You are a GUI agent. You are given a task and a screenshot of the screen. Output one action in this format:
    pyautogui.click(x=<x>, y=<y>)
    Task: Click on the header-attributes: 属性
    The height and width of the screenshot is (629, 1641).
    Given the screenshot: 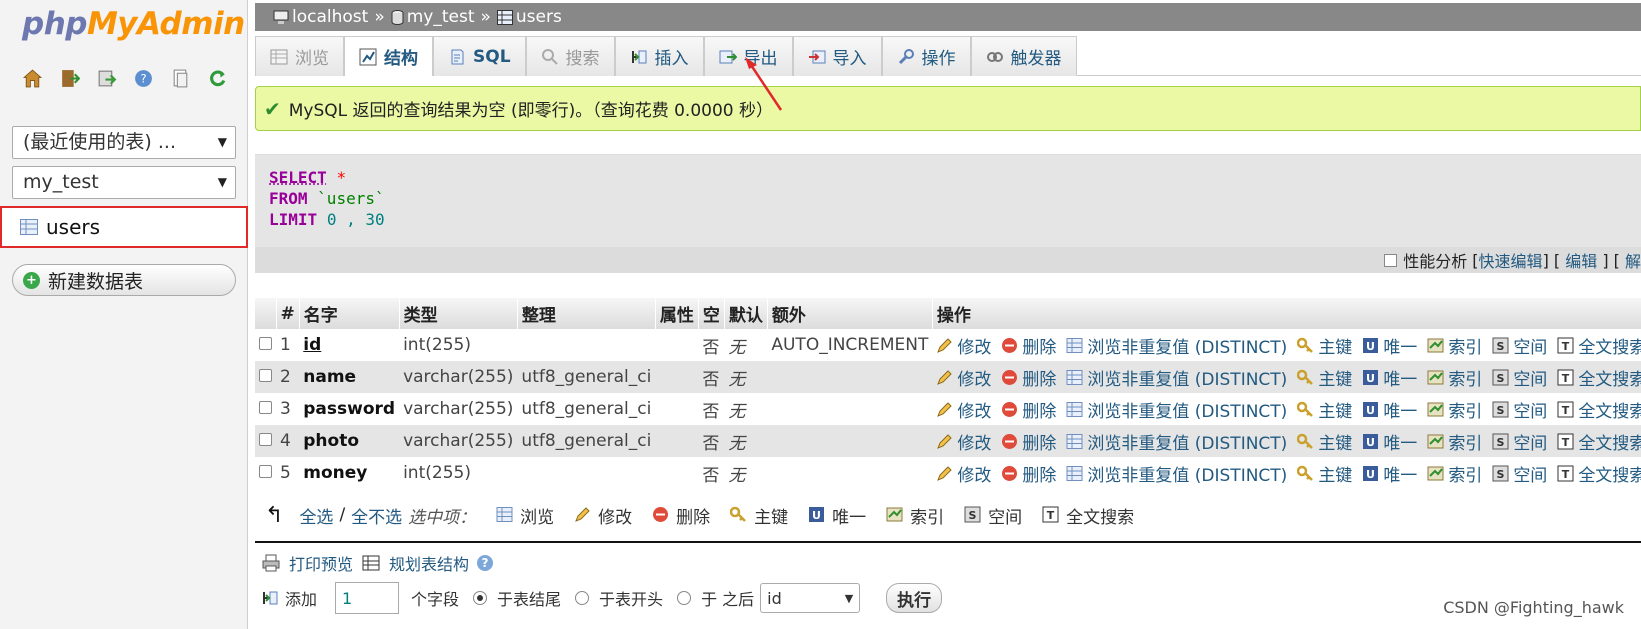 What is the action you would take?
    pyautogui.click(x=677, y=313)
    